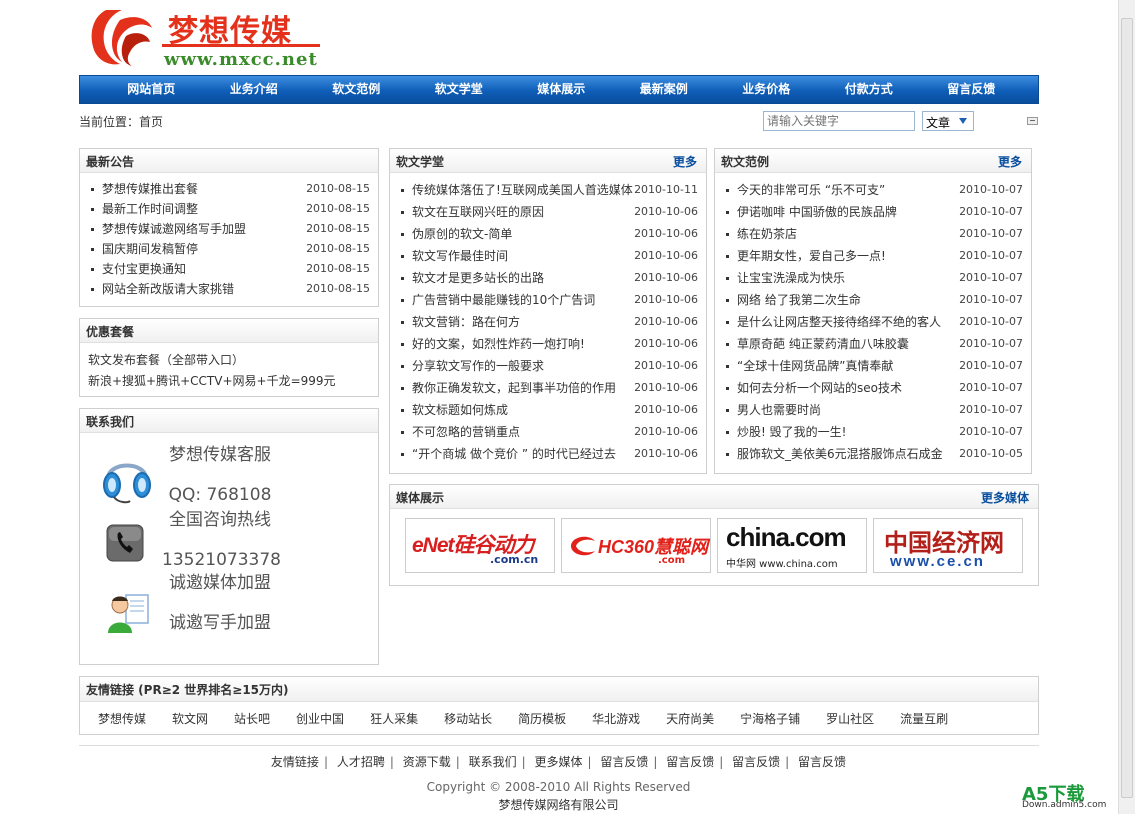 Image resolution: width=1135 pixels, height=814 pixels. I want to click on item-title: 最新工作时间调整, so click(150, 209).